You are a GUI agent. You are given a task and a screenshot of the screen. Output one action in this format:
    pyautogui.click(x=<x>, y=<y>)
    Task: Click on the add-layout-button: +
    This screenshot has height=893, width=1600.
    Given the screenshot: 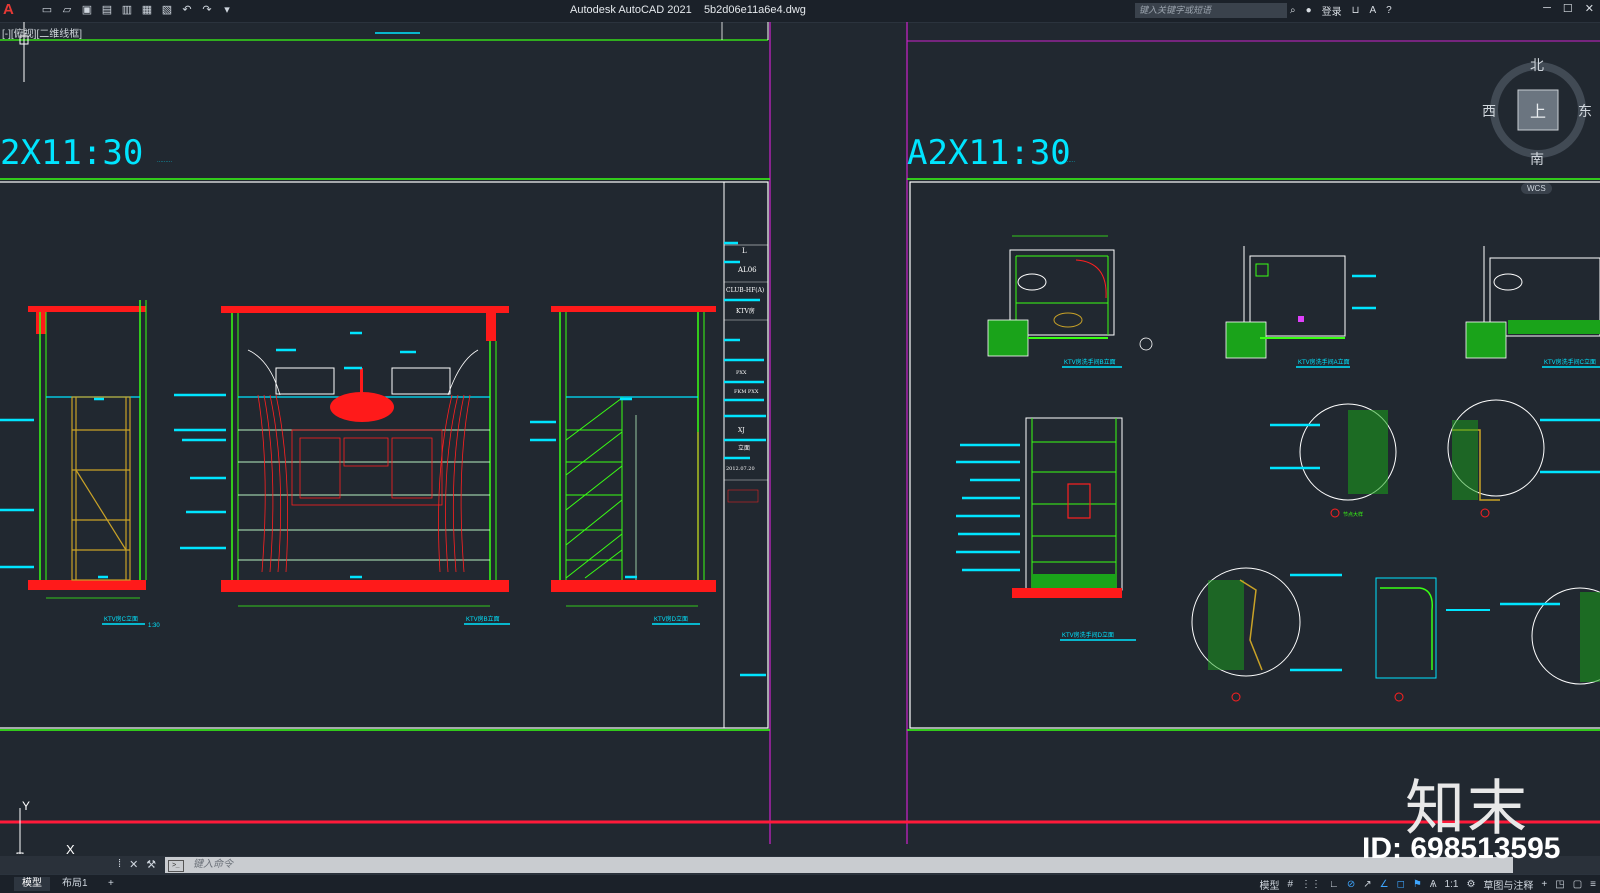 What is the action you would take?
    pyautogui.click(x=111, y=884)
    